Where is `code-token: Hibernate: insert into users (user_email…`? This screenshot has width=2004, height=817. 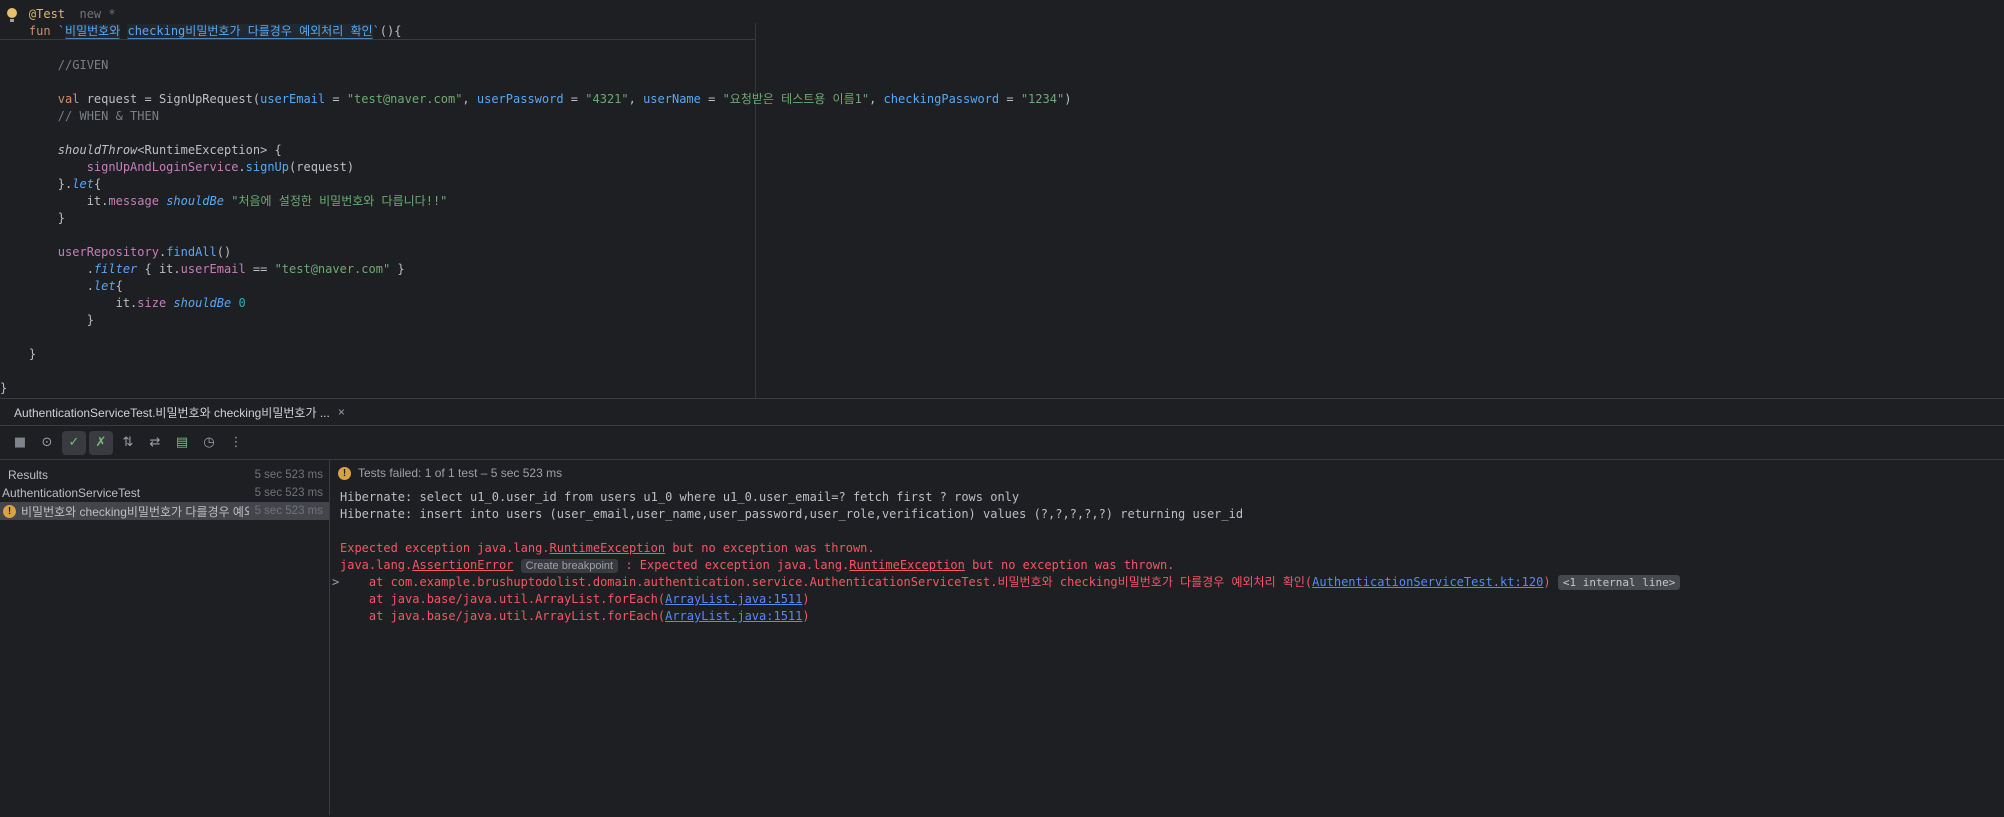
code-token: Hibernate: insert into users (user_email… is located at coordinates (792, 514).